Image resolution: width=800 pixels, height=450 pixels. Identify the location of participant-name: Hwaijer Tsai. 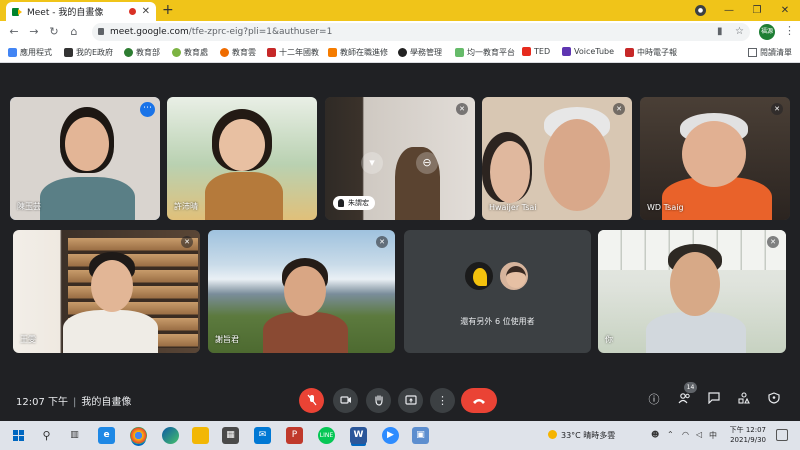
(513, 207).